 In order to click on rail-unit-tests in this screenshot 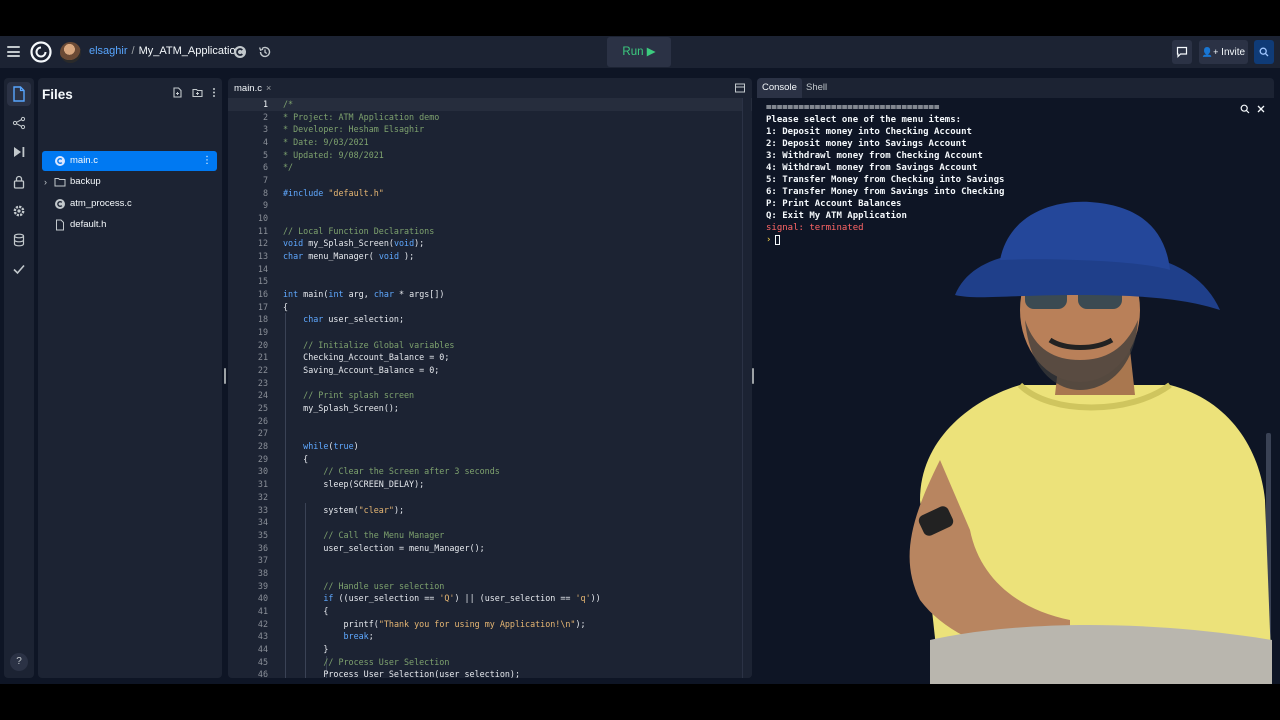, I will do `click(19, 269)`.